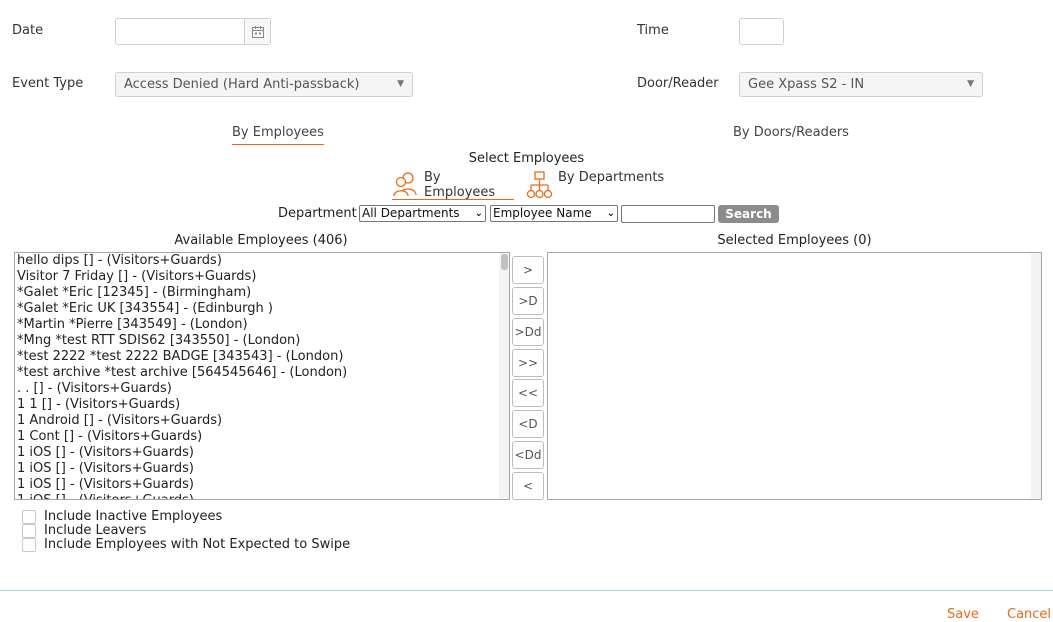 This screenshot has width=1053, height=622. What do you see at coordinates (29, 545) in the screenshot?
I see `include-not-expected-checkbox` at bounding box center [29, 545].